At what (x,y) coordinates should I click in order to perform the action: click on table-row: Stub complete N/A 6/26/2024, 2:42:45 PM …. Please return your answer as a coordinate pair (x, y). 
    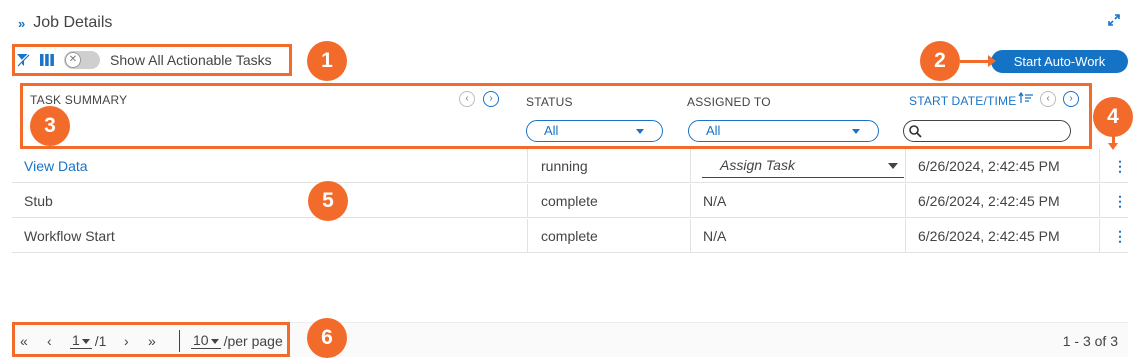
    Looking at the image, I should click on (570, 201).